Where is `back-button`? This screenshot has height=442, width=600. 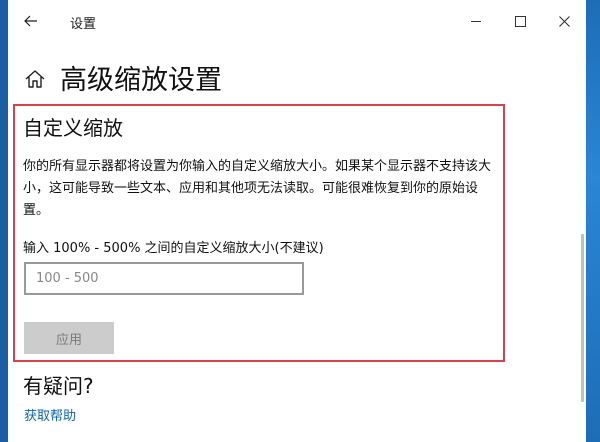
back-button is located at coordinates (31, 21).